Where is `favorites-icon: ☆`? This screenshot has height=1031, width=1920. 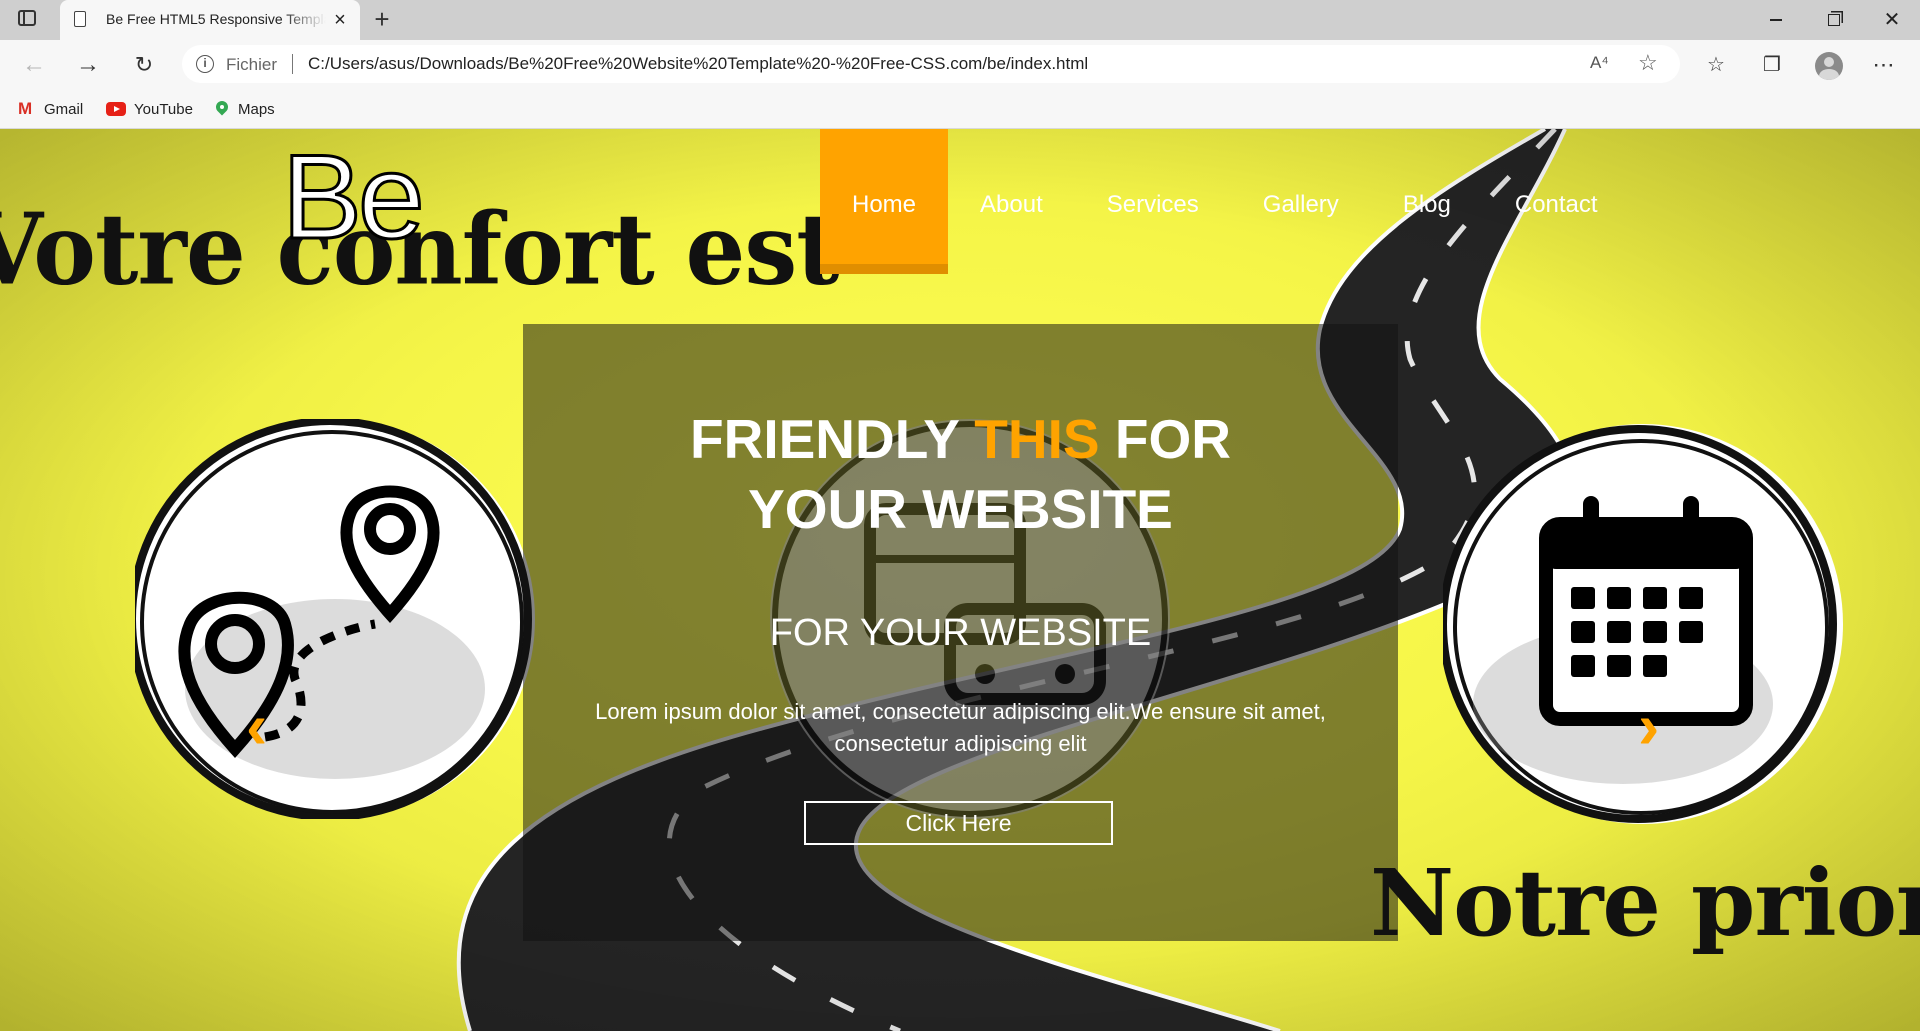
favorites-icon: ☆ is located at coordinates (1716, 65).